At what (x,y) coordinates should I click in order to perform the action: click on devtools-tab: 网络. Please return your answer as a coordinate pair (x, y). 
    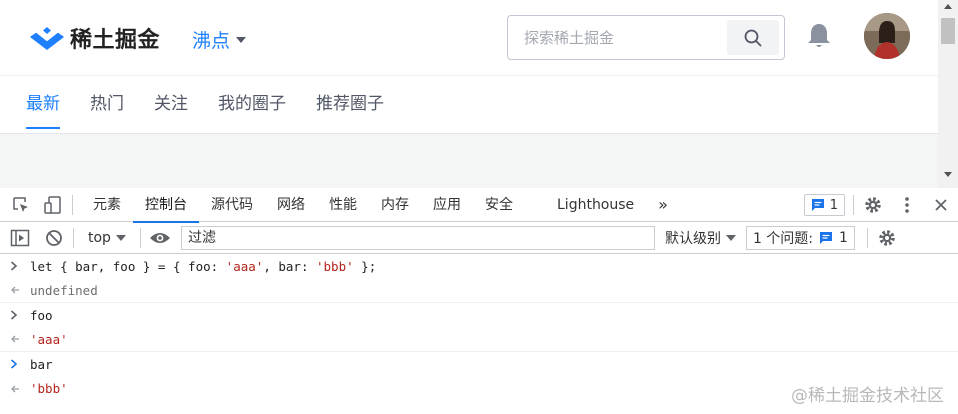
    Looking at the image, I should click on (291, 205).